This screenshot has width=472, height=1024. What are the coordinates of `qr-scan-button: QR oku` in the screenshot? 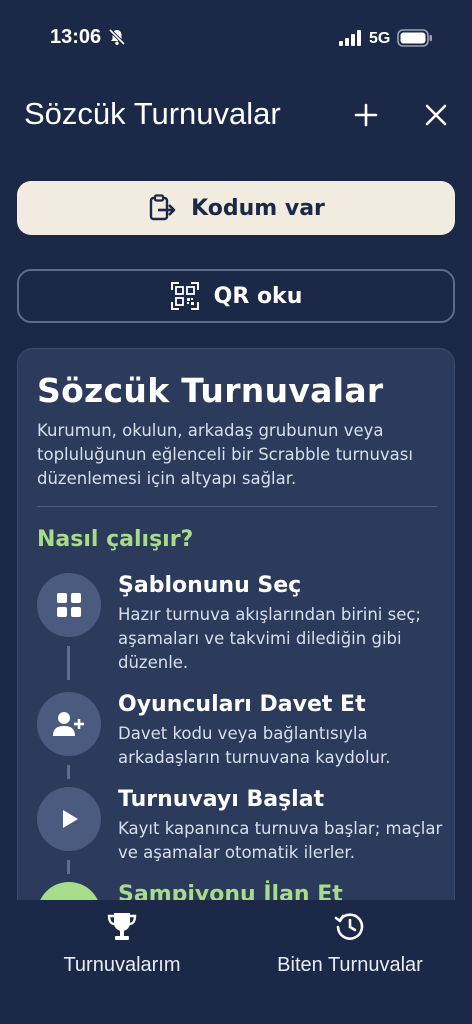 It's located at (236, 296).